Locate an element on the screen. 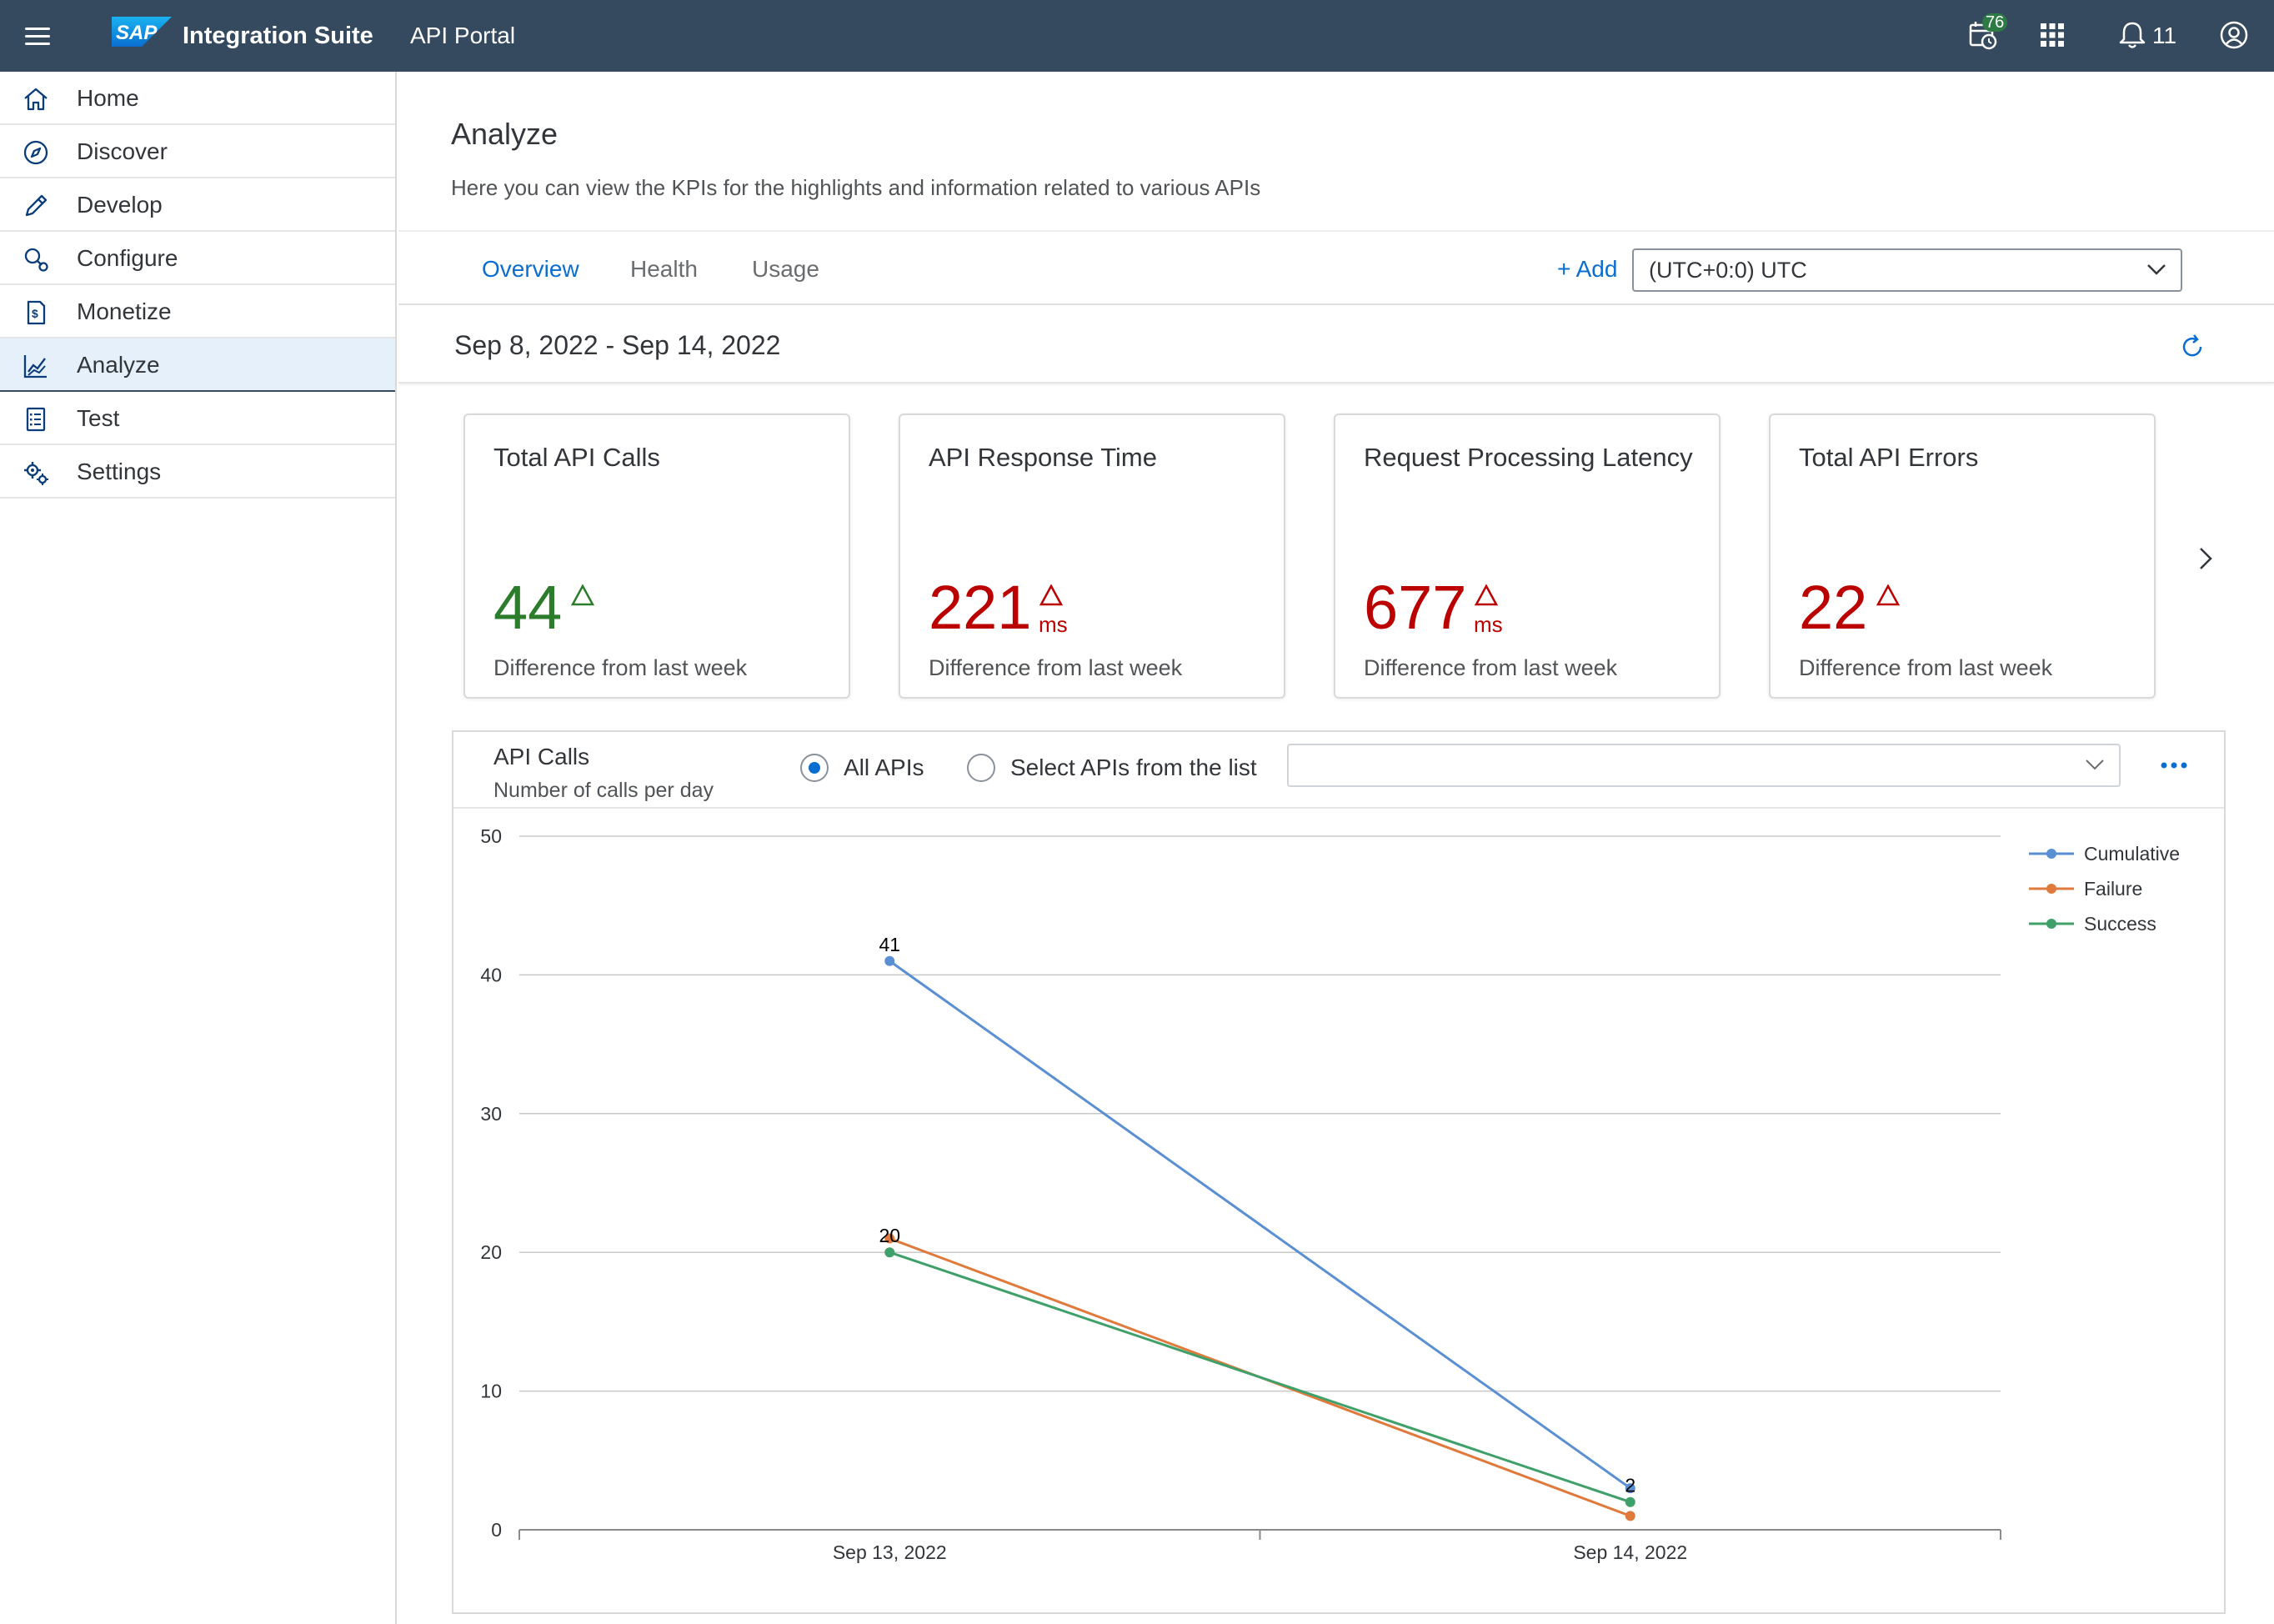 This screenshot has width=2274, height=1624. chevron-right-icon is located at coordinates (2205, 558).